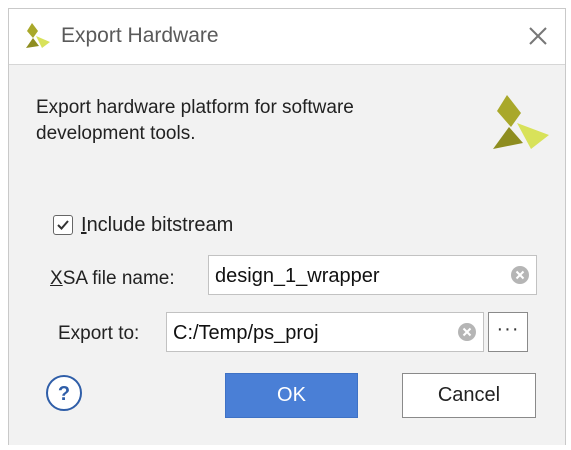  Describe the element at coordinates (140, 35) in the screenshot. I see `dialog-title: Export Hardware` at that location.